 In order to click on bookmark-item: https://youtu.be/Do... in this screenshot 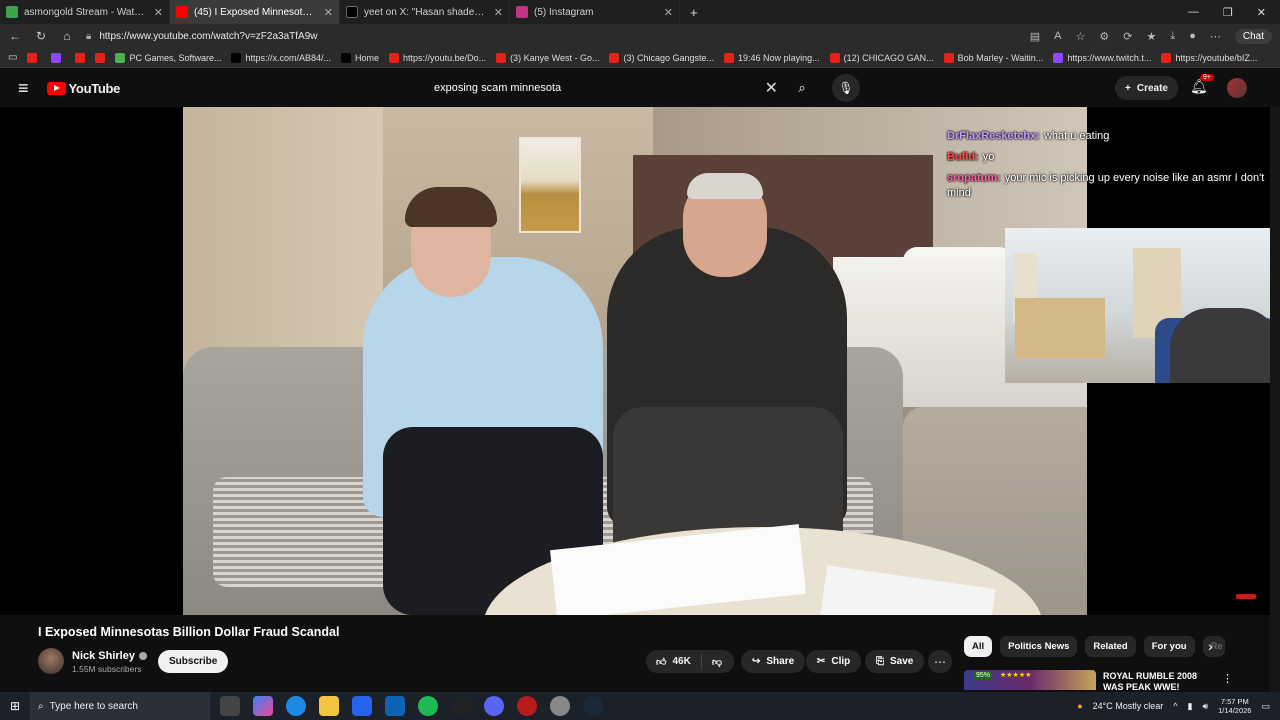, I will do `click(437, 57)`.